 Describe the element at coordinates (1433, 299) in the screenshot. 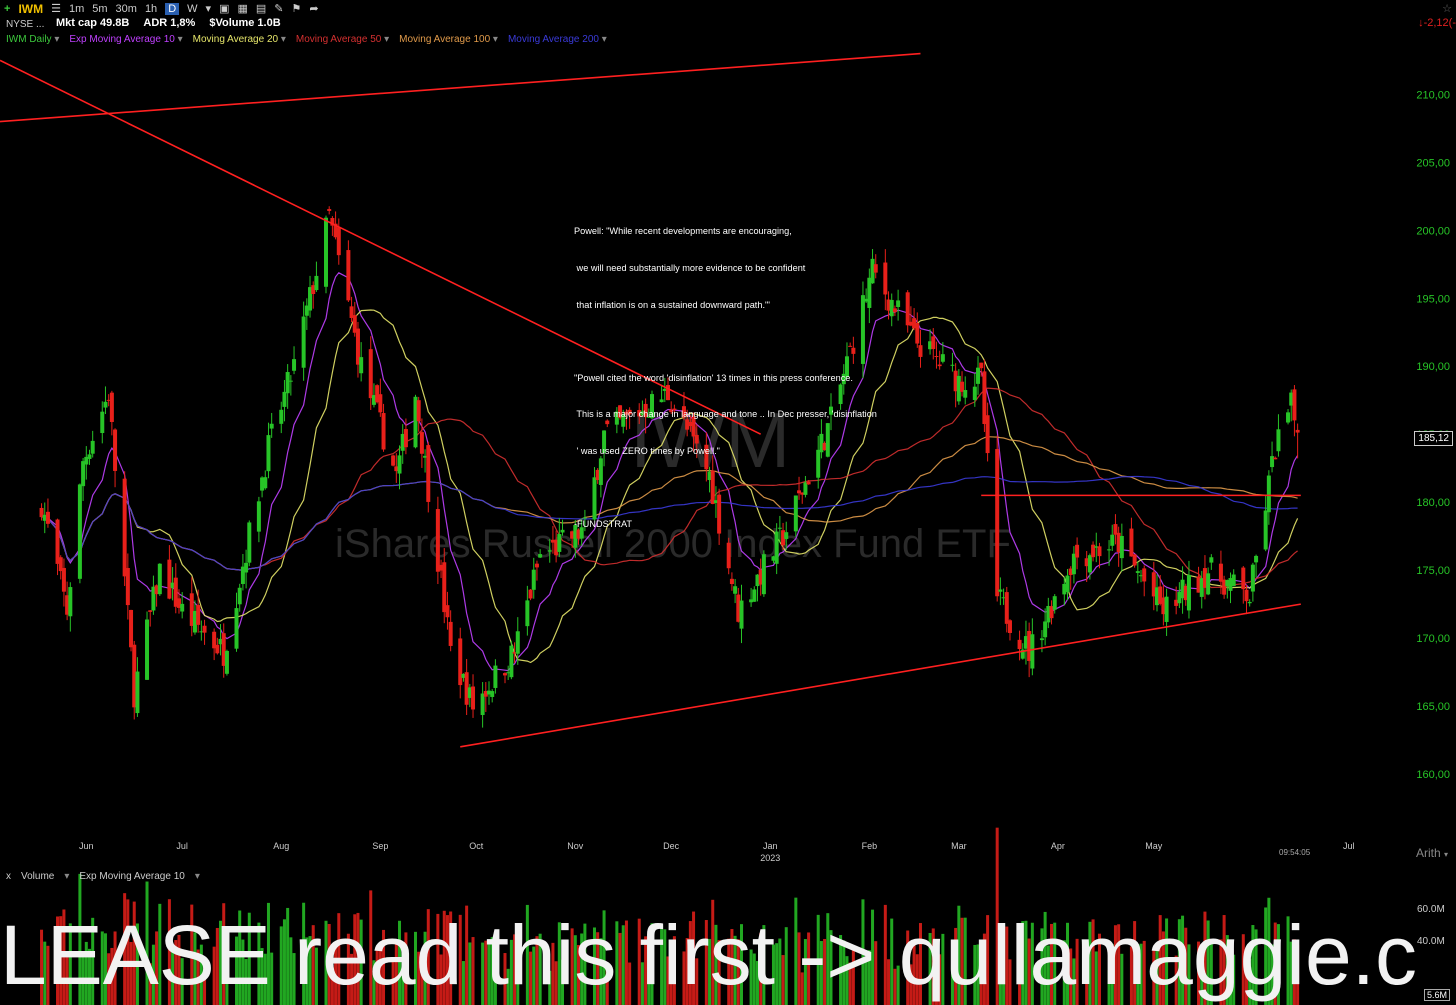

I see `price-tick-label: 195,00` at that location.